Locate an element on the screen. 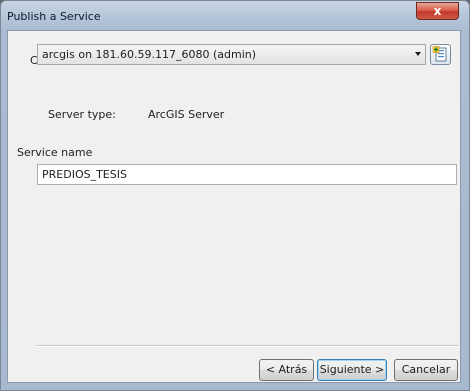 The height and width of the screenshot is (391, 470). cancel-button: Cancelar is located at coordinates (426, 370).